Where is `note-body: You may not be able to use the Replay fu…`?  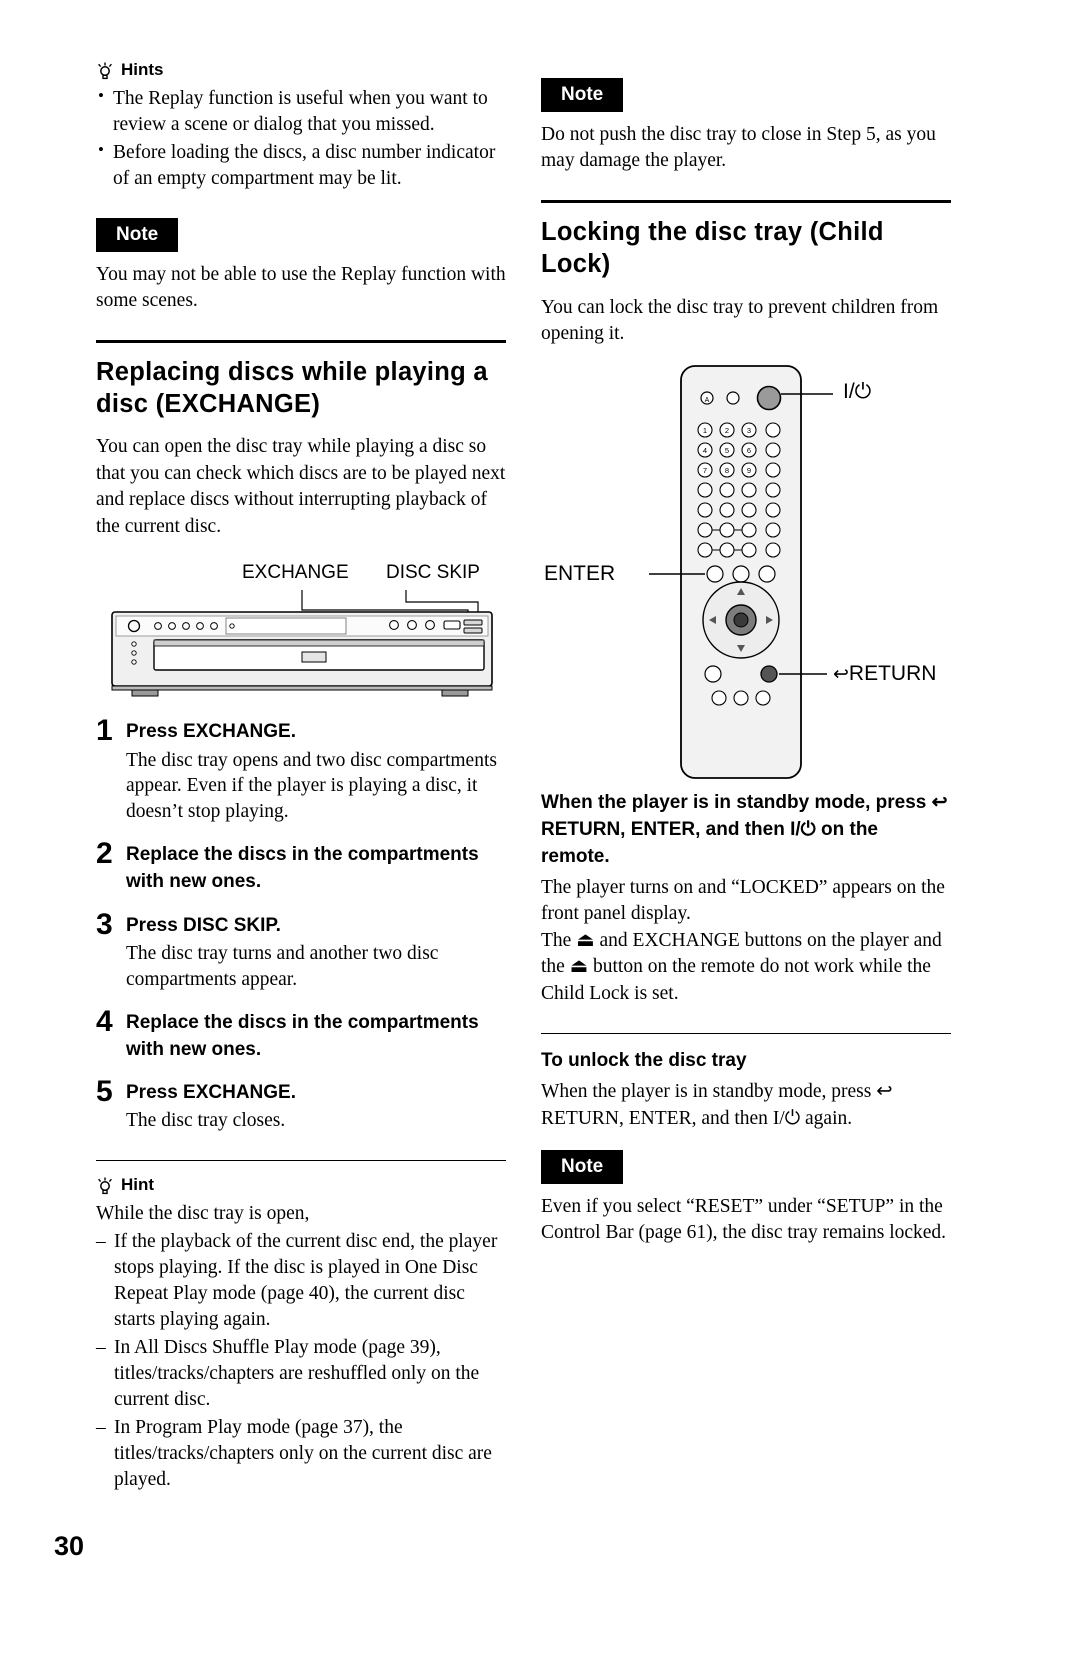
note-body: You may not be able to use the Replay fu… is located at coordinates (301, 287).